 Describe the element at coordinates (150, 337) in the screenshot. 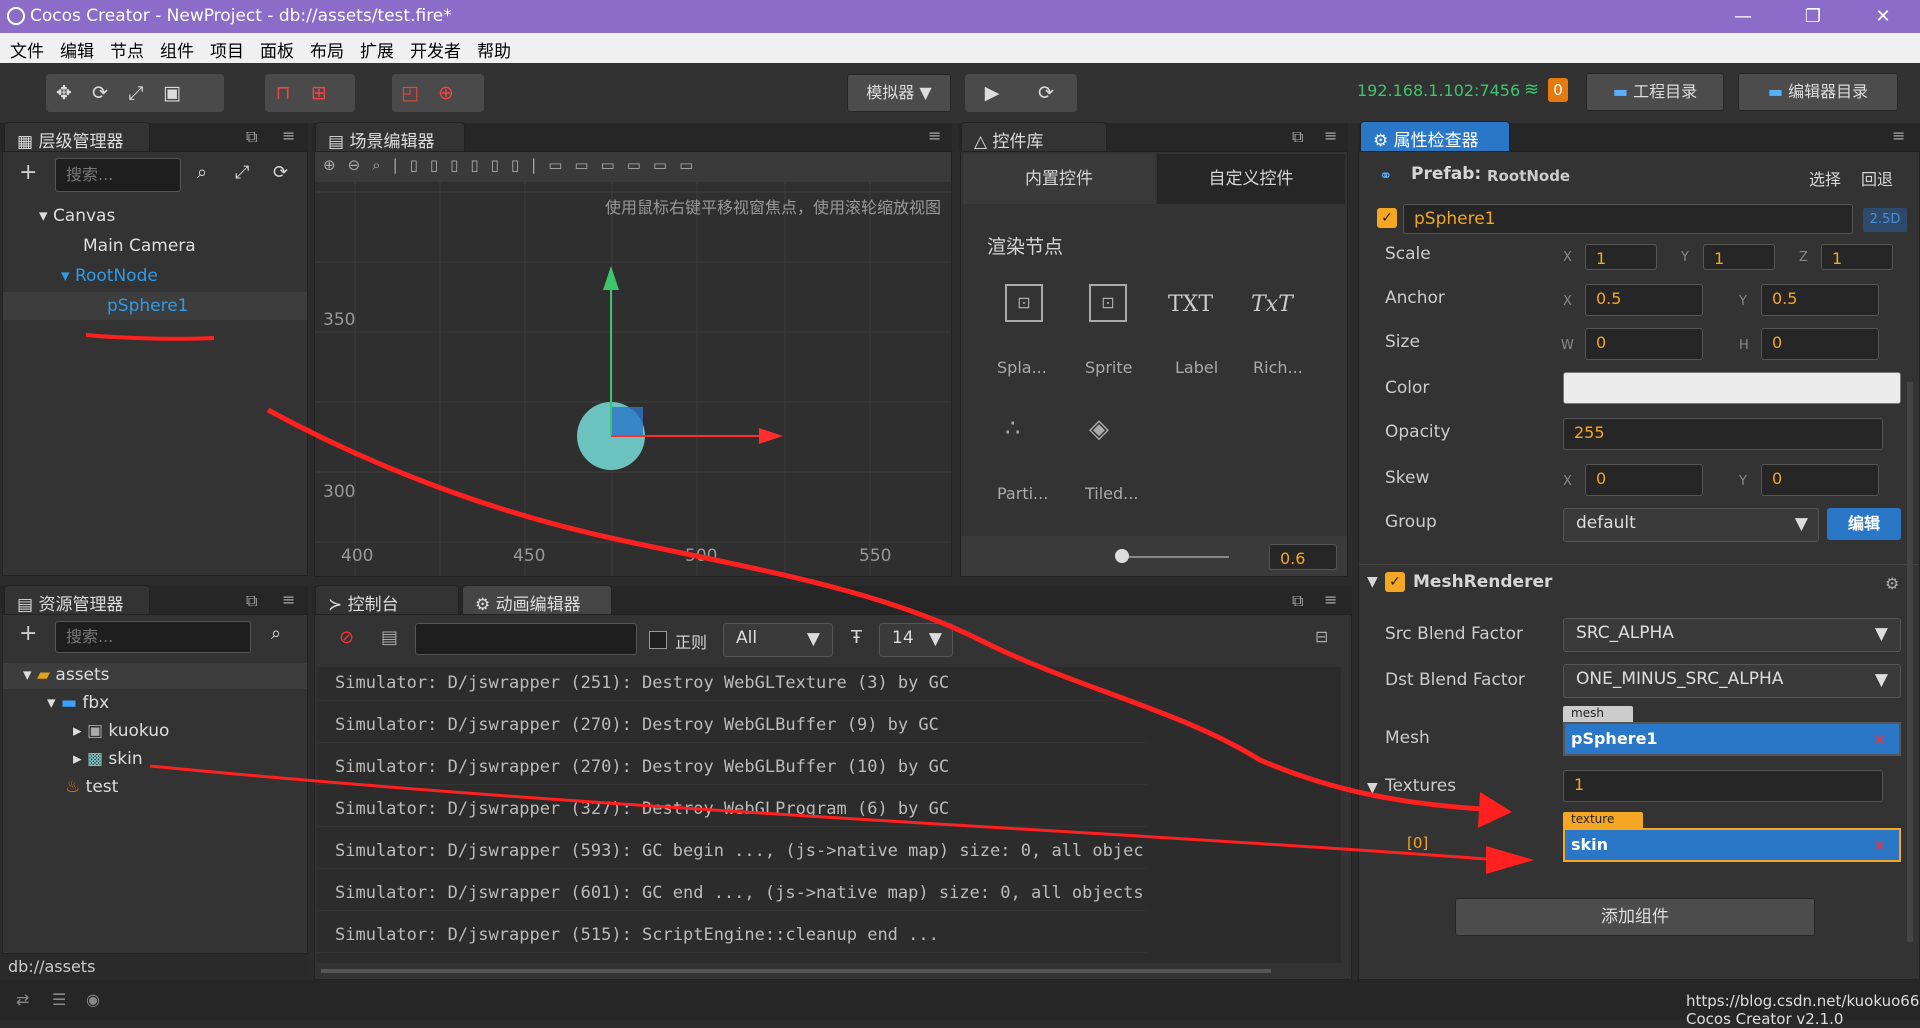

I see `underline-annotation` at that location.